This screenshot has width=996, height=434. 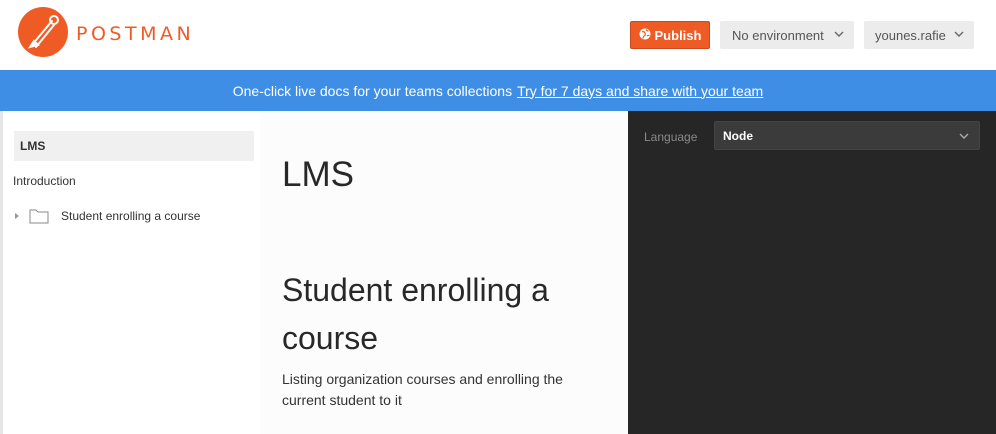 I want to click on trial-link: Try for 7 days and share with your team, so click(x=640, y=91).